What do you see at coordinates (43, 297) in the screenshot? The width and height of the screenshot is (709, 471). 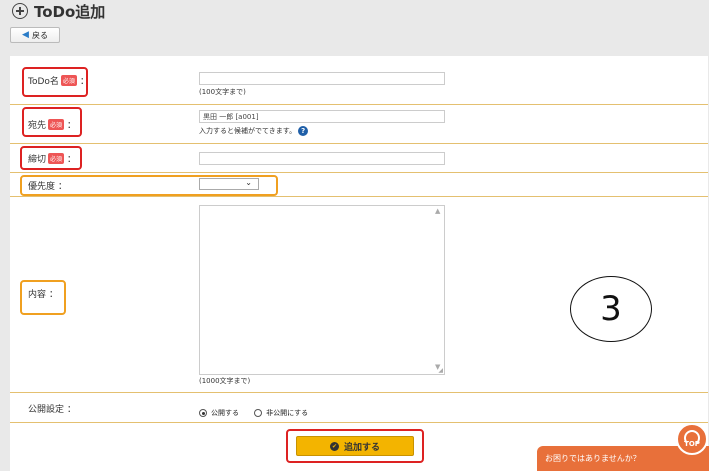 I see `highlight-content-label` at bounding box center [43, 297].